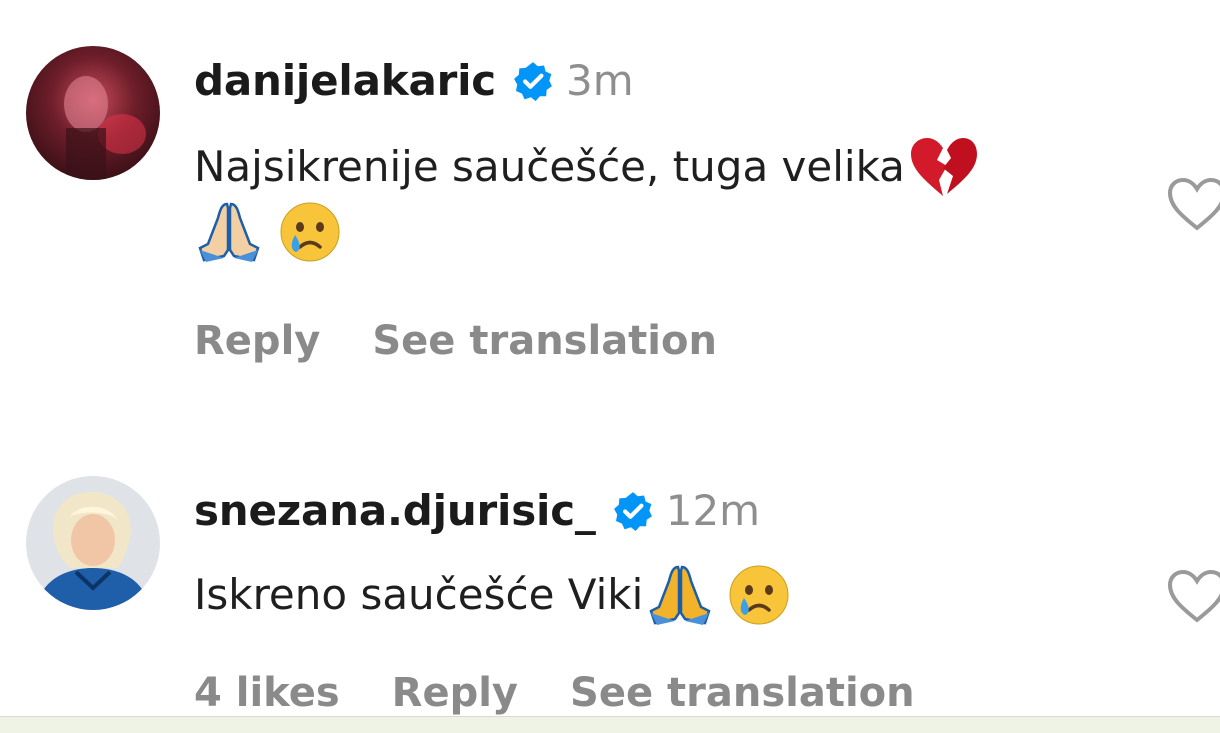  I want to click on bottom-strip, so click(610, 724).